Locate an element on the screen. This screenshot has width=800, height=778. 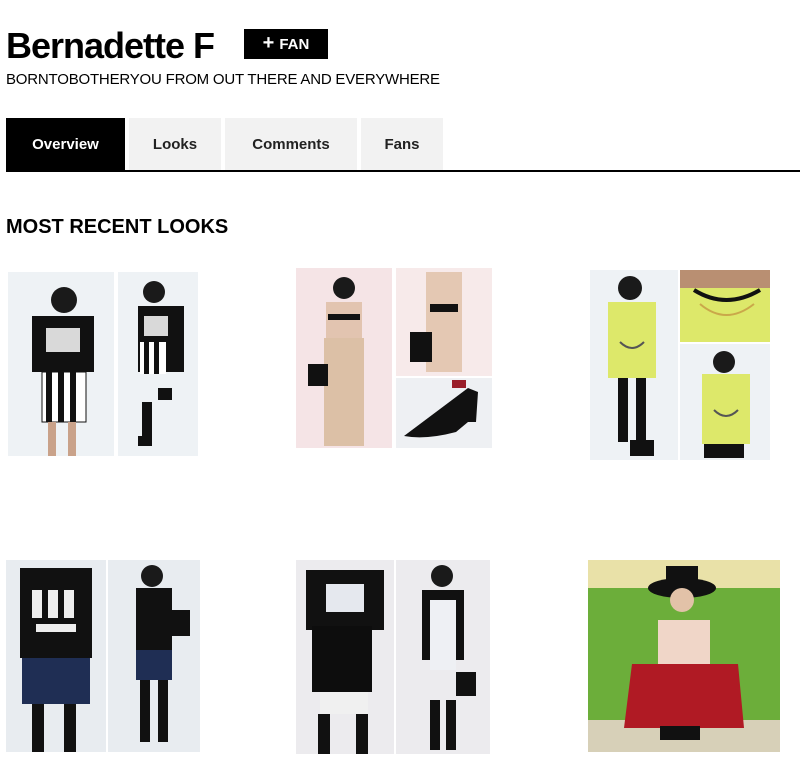
fan-button: + FAN is located at coordinates (286, 44).